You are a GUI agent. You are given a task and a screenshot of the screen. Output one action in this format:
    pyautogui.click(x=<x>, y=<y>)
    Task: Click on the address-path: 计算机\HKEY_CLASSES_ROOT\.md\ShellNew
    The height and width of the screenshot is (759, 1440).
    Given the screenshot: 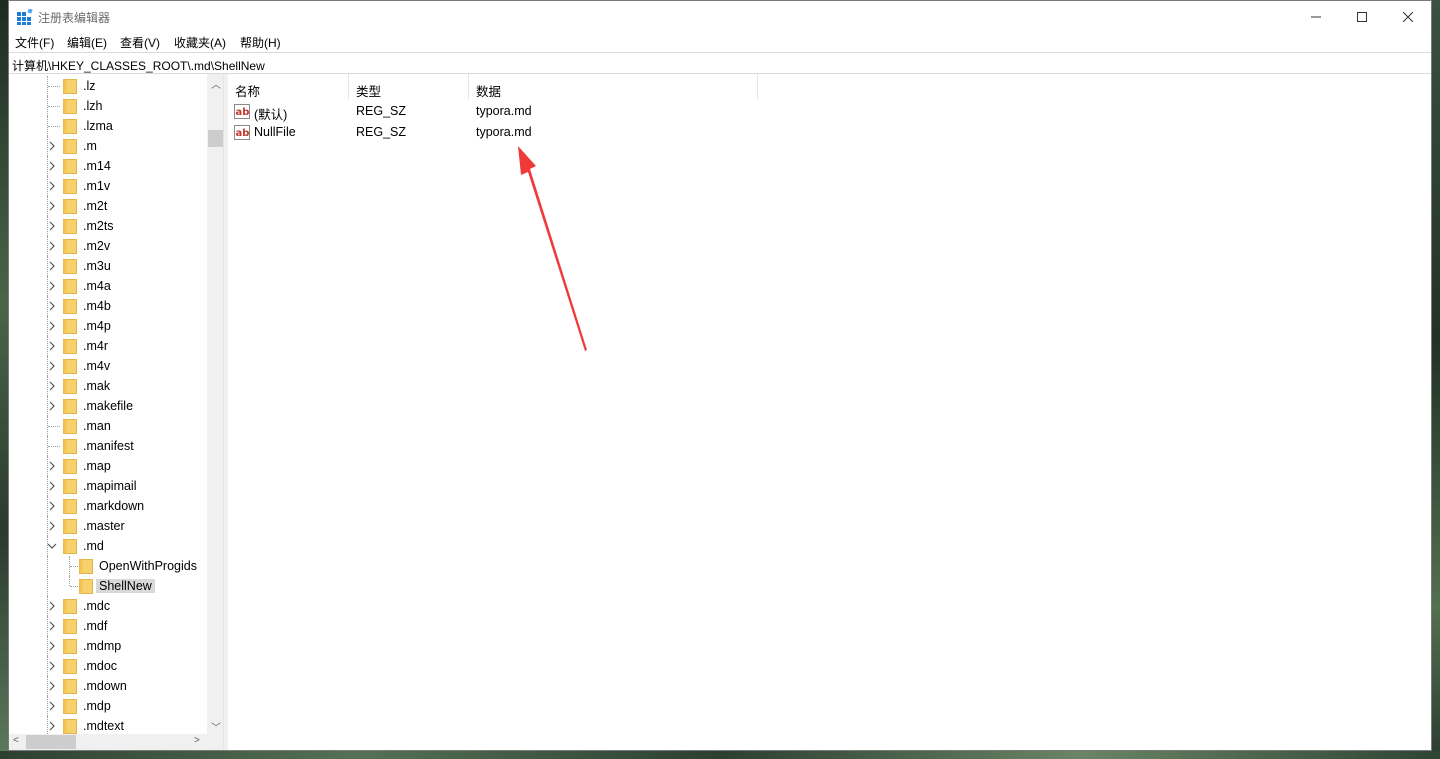 What is the action you would take?
    pyautogui.click(x=138, y=65)
    